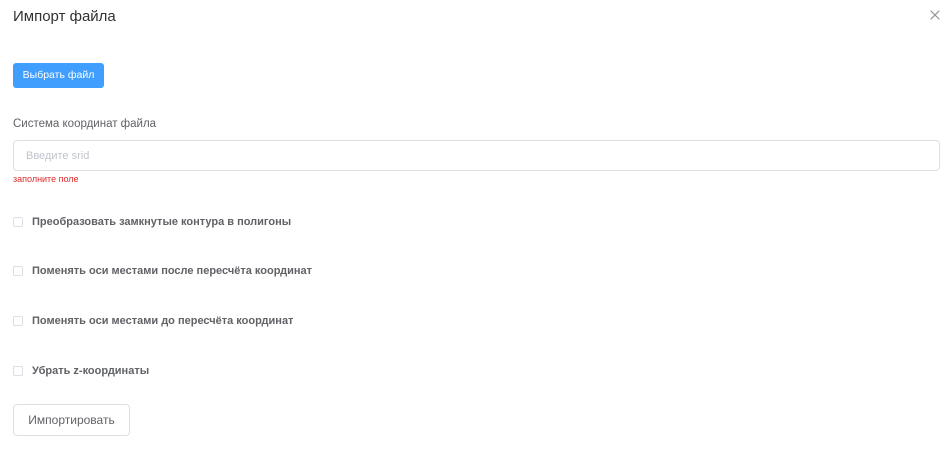 The height and width of the screenshot is (456, 952). What do you see at coordinates (64, 16) in the screenshot?
I see `dialog-title: Импорт файла` at bounding box center [64, 16].